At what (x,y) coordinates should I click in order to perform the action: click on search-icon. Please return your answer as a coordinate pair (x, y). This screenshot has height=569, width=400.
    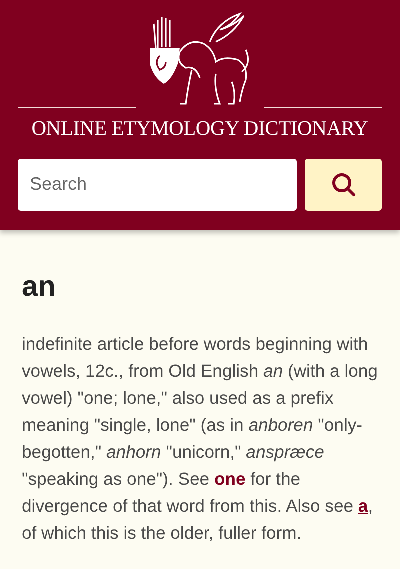
    Looking at the image, I should click on (343, 185).